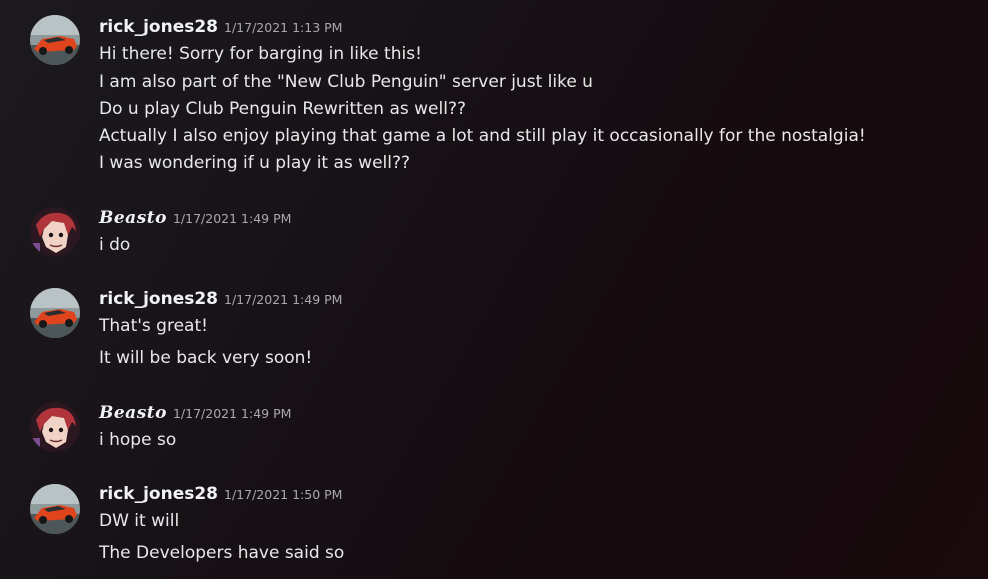 This screenshot has height=579, width=988. What do you see at coordinates (220, 495) in the screenshot?
I see `message-header: rick_jones28 1/17/2021 1:50 PM` at bounding box center [220, 495].